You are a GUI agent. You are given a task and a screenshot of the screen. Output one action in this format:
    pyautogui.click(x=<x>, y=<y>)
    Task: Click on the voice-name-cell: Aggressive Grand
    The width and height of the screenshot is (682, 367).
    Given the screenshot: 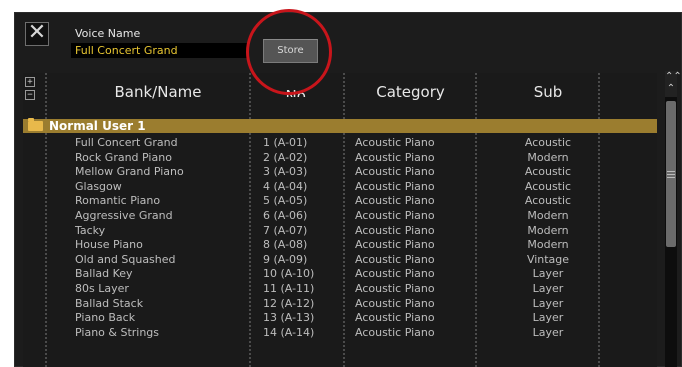 What is the action you would take?
    pyautogui.click(x=124, y=215)
    